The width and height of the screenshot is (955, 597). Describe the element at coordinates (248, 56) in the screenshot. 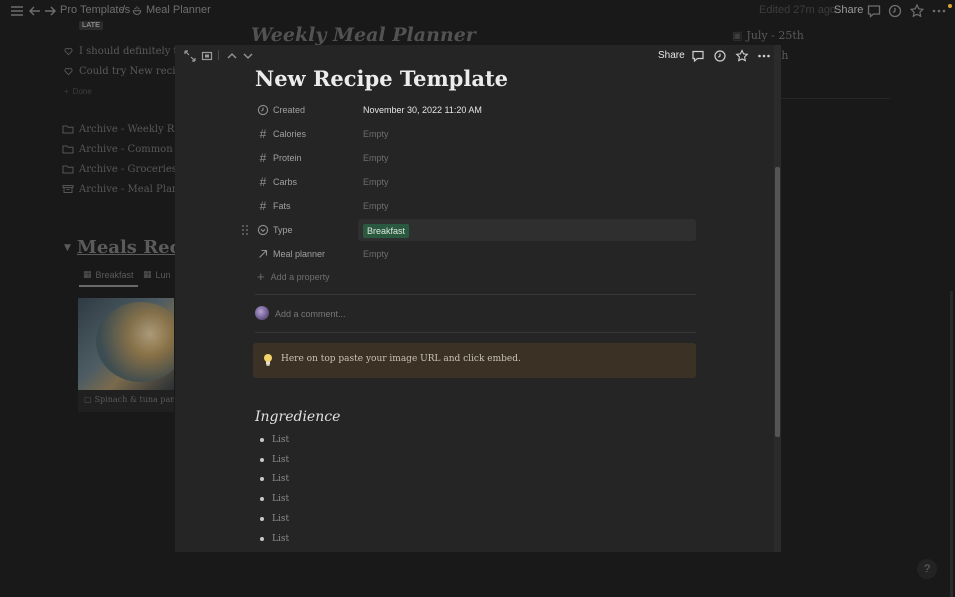

I see `chevron-down-icon` at that location.